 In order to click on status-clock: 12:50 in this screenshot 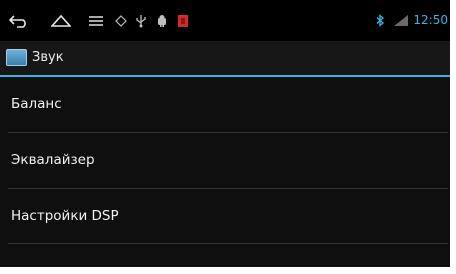, I will do `click(430, 20)`.